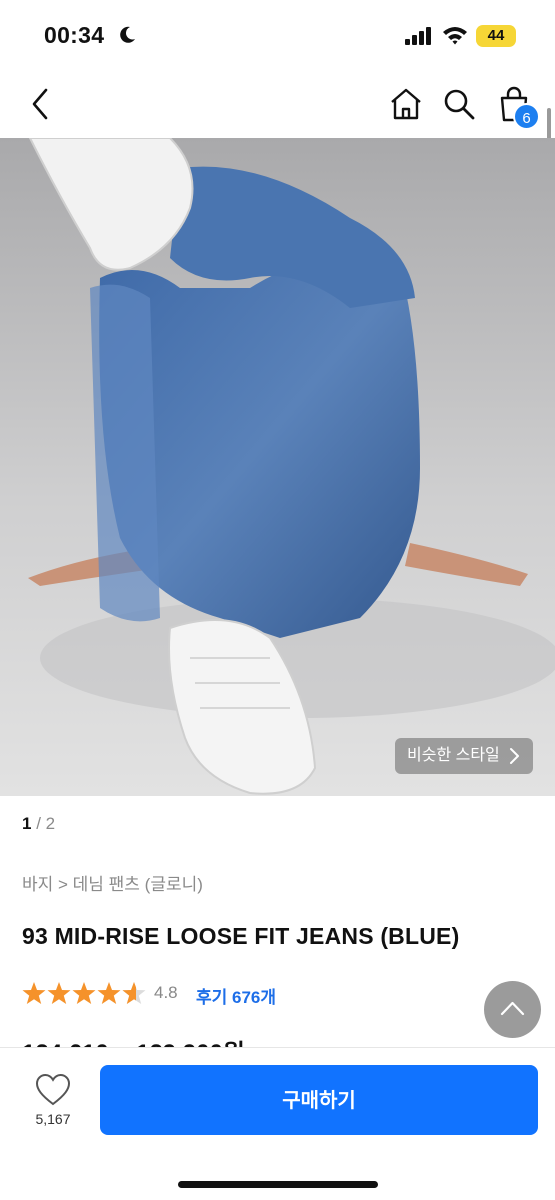 This screenshot has height=1200, width=555. Describe the element at coordinates (418, 36) in the screenshot. I see `signal-icon` at that location.